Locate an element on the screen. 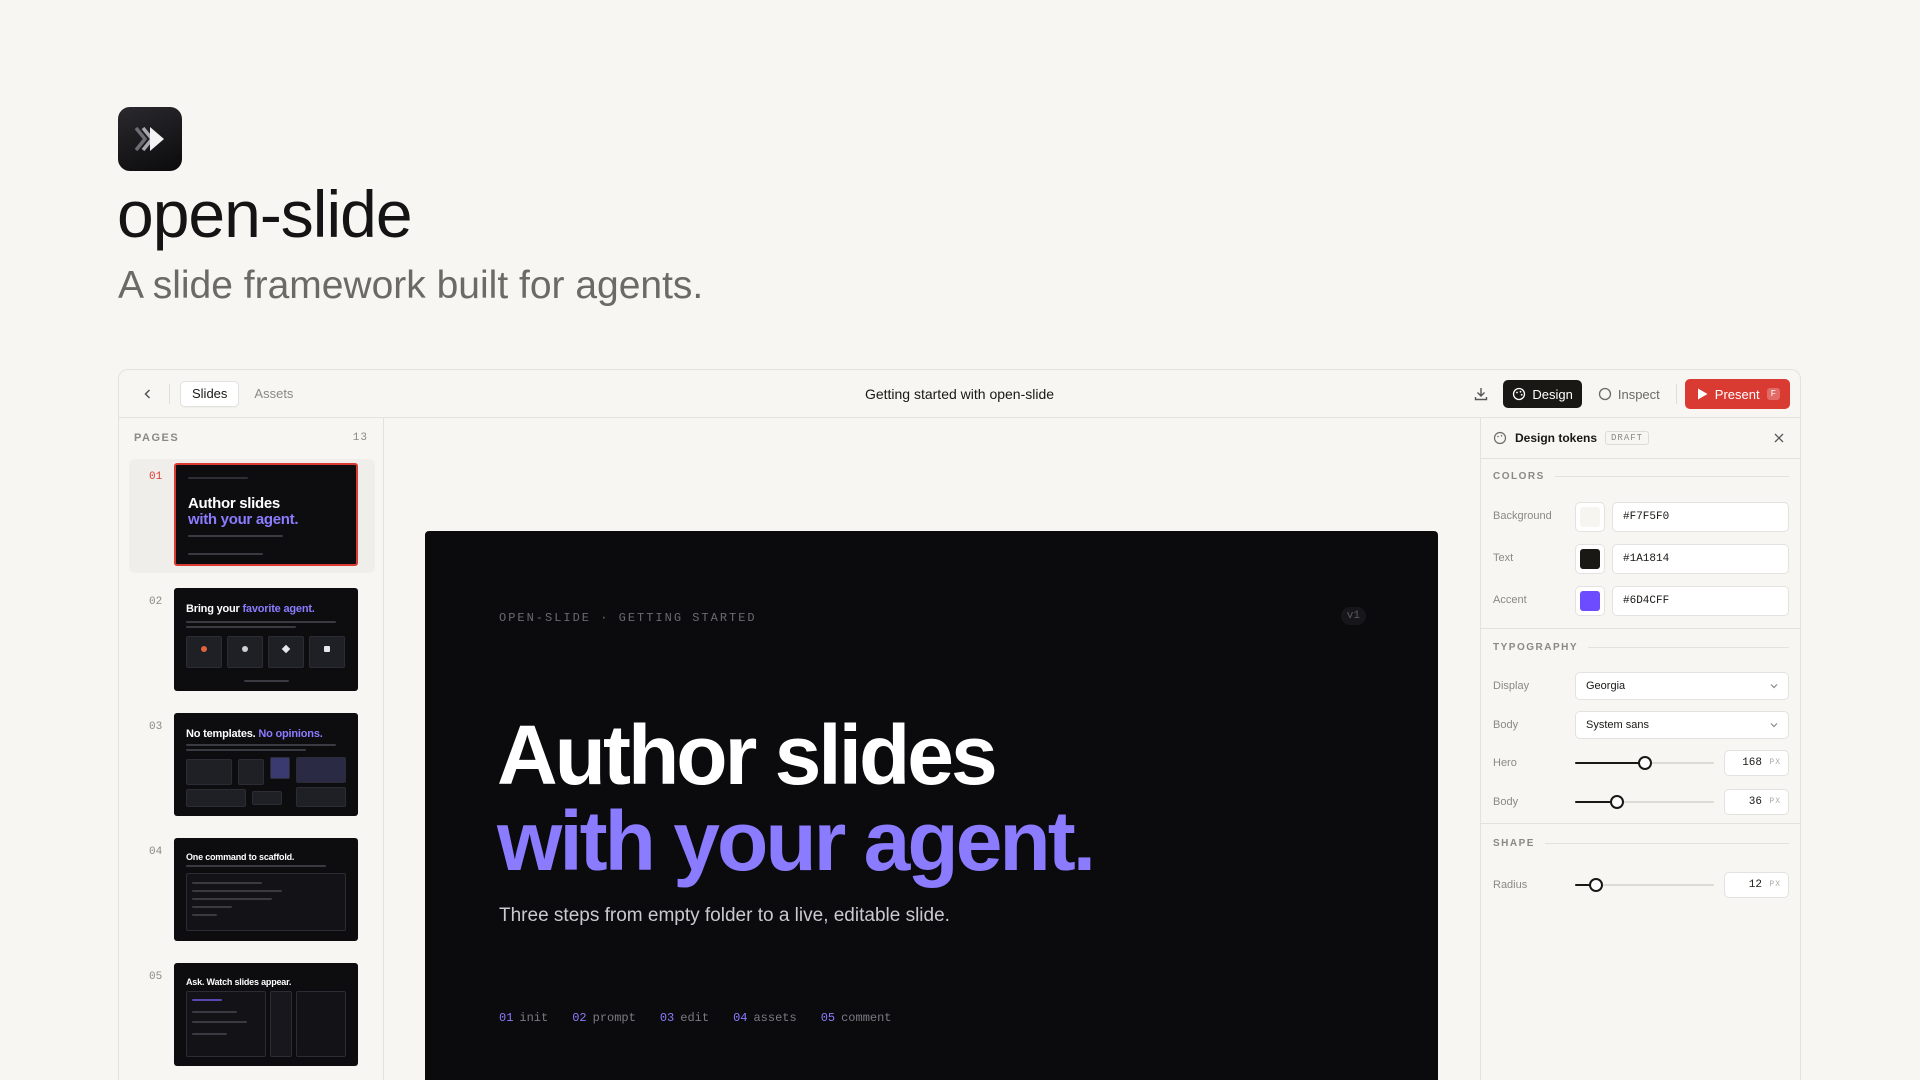  preview-title: Bring your favorite agent. is located at coordinates (250, 609).